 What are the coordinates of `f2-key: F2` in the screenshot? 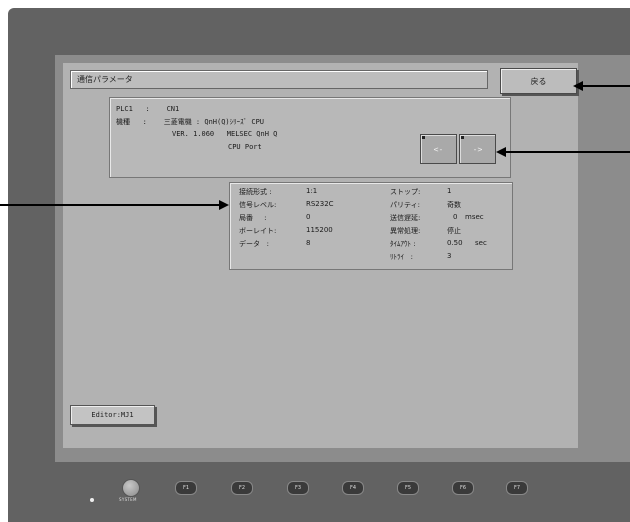 It's located at (242, 488).